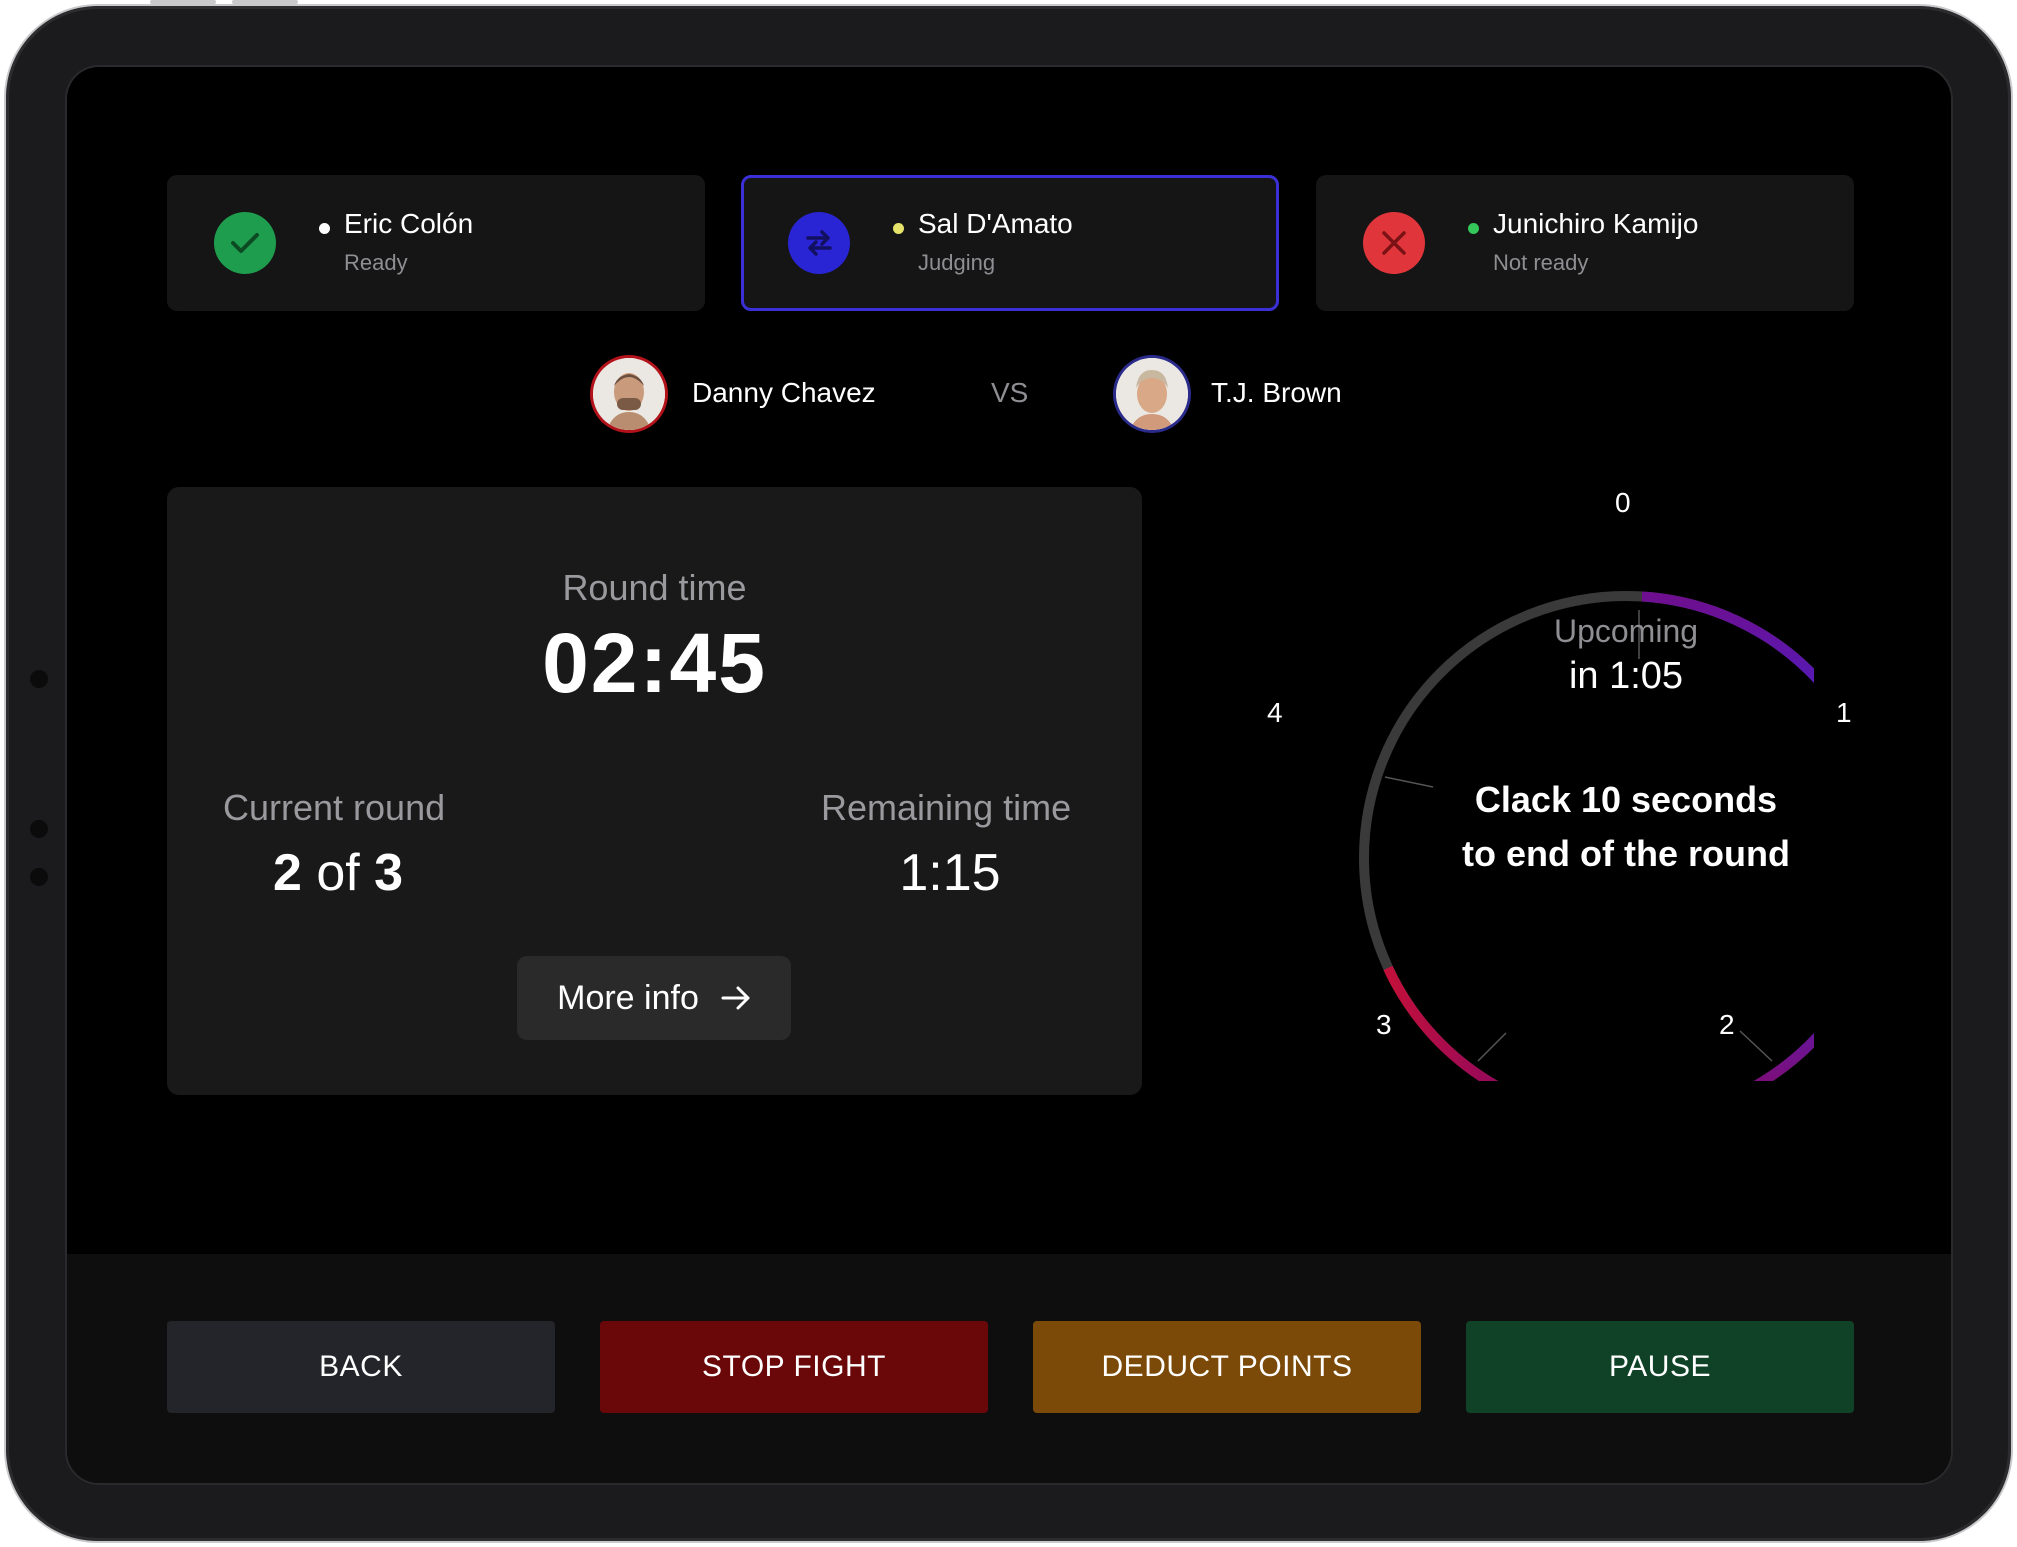 This screenshot has height=1547, width=2017. Describe the element at coordinates (361, 1367) in the screenshot. I see `back-button: BACK` at that location.